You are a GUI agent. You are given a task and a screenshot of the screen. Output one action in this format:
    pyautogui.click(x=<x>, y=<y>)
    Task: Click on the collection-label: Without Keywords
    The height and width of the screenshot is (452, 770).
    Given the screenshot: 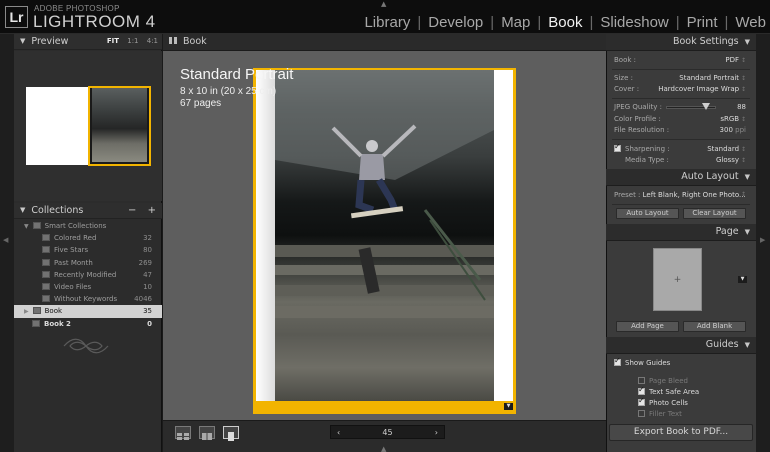 What is the action you would take?
    pyautogui.click(x=86, y=299)
    